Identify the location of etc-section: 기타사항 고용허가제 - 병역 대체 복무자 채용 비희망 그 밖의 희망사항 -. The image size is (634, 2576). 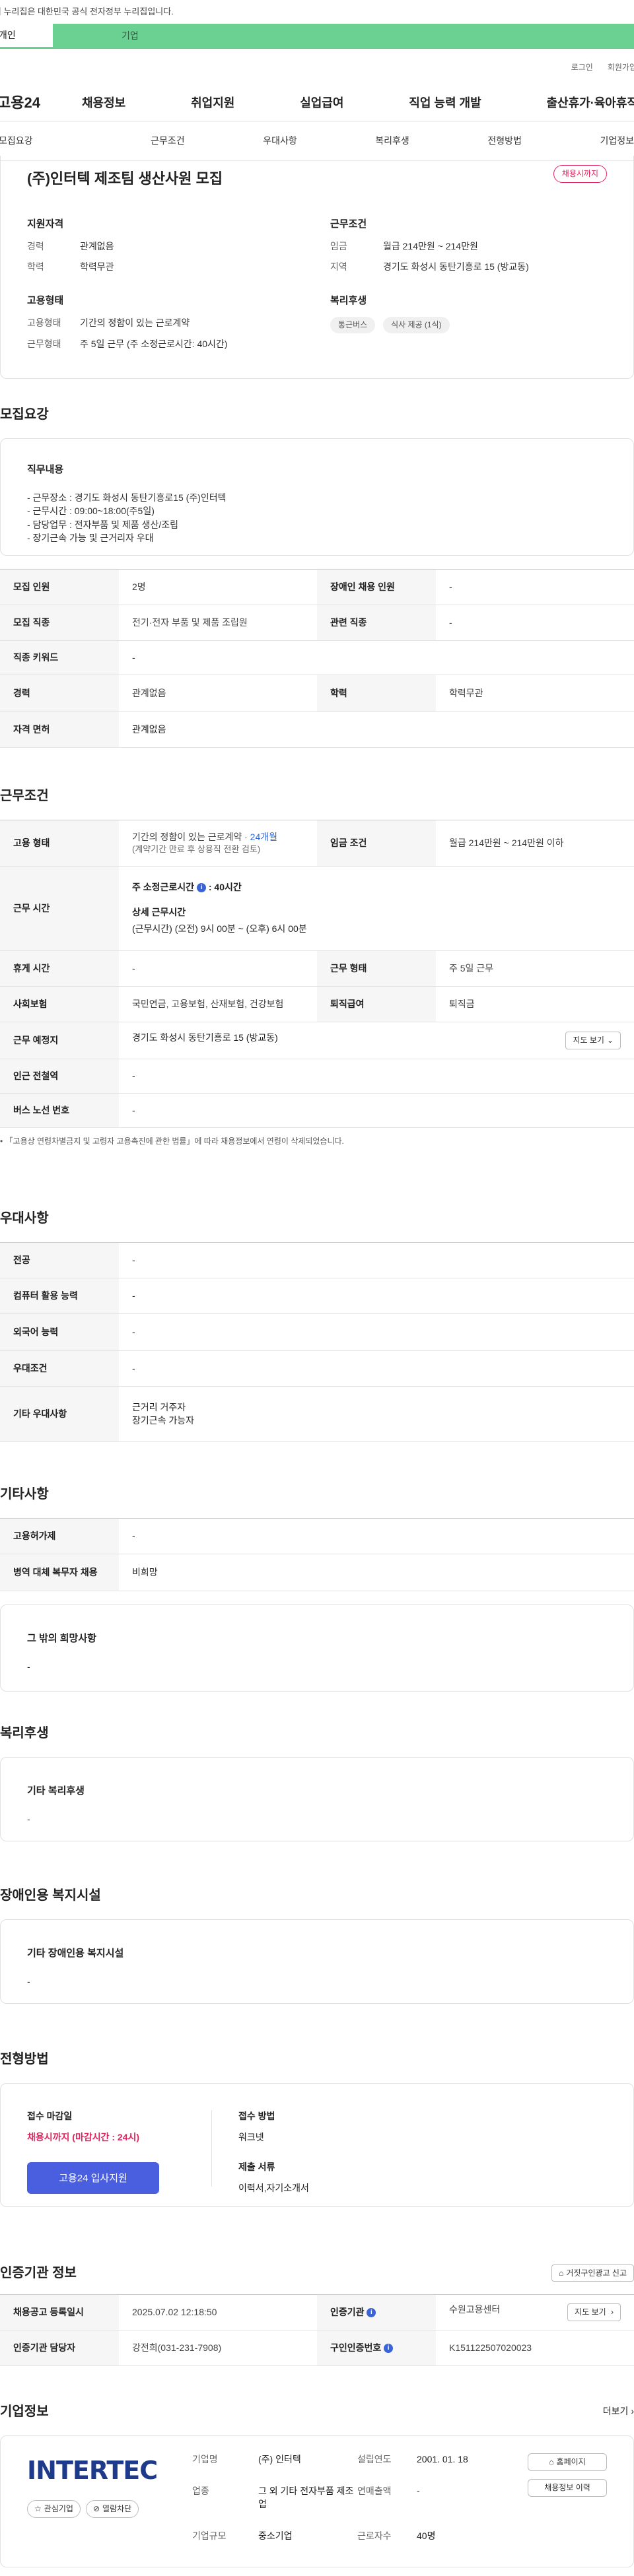
(317, 1588).